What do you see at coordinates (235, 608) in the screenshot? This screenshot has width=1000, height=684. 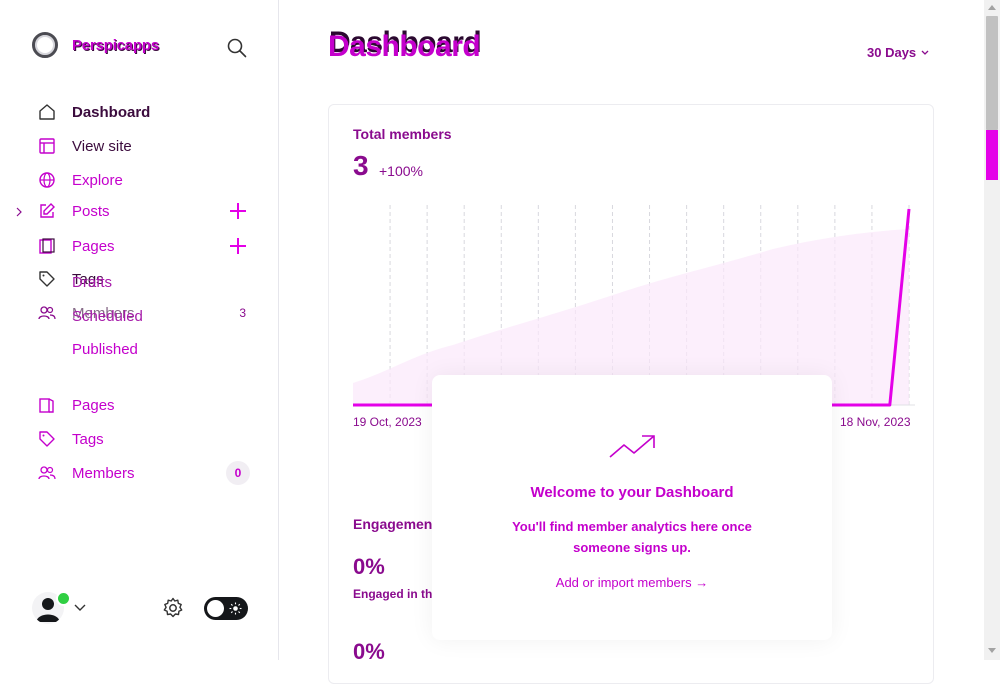 I see `sun-icon` at bounding box center [235, 608].